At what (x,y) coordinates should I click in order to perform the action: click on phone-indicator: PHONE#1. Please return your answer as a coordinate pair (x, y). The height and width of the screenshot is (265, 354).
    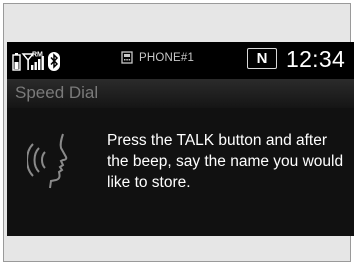
    Looking at the image, I should click on (157, 57).